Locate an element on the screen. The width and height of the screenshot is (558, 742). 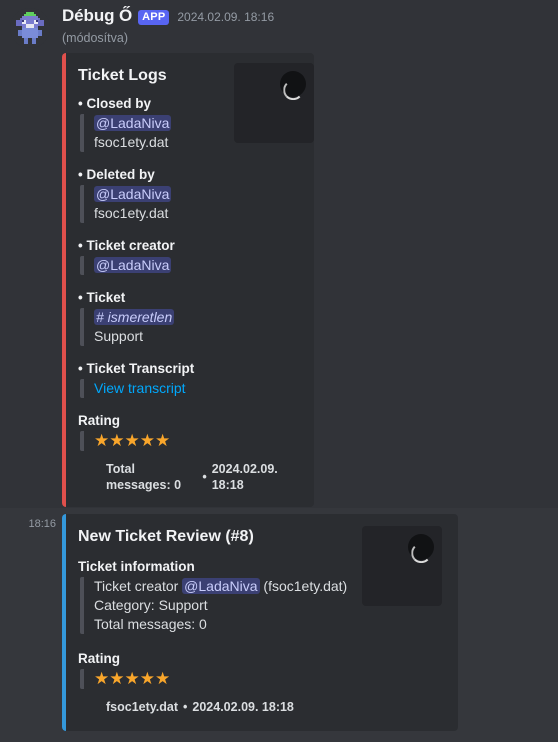
ticket-creator-handle: (fsoc1ety.dat) is located at coordinates (303, 586).